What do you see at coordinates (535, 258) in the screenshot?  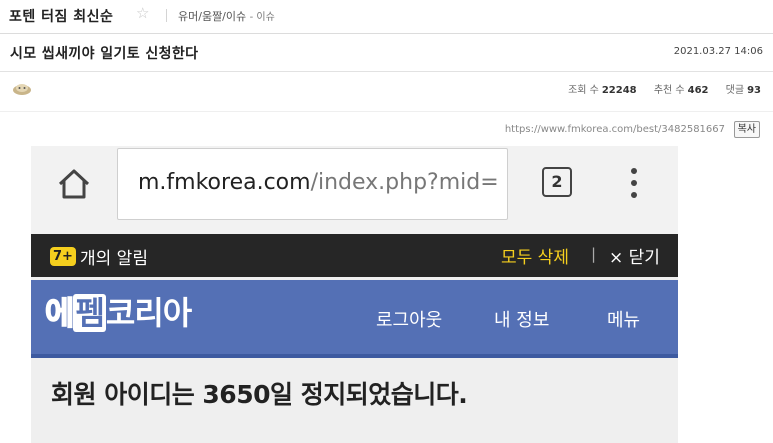 I see `delete-all-button: 모두 삭제` at bounding box center [535, 258].